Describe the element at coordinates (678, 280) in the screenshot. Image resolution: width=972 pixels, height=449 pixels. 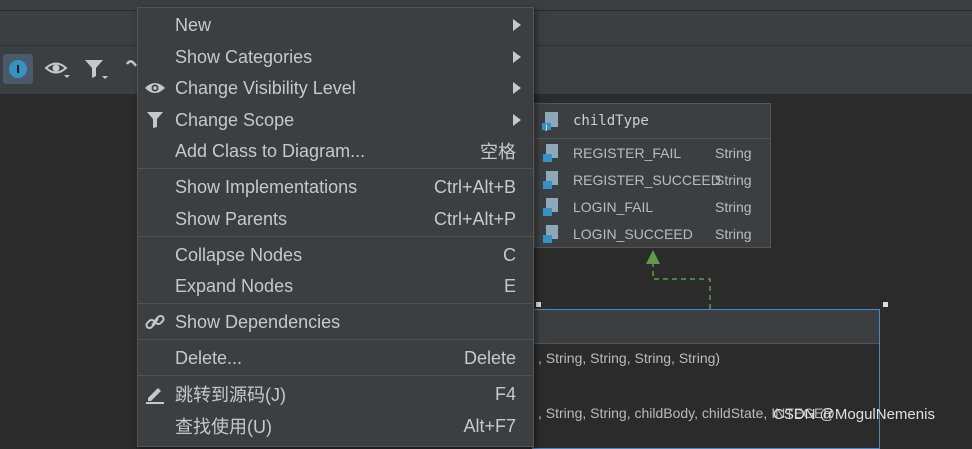
I see `dependency-arrow` at that location.